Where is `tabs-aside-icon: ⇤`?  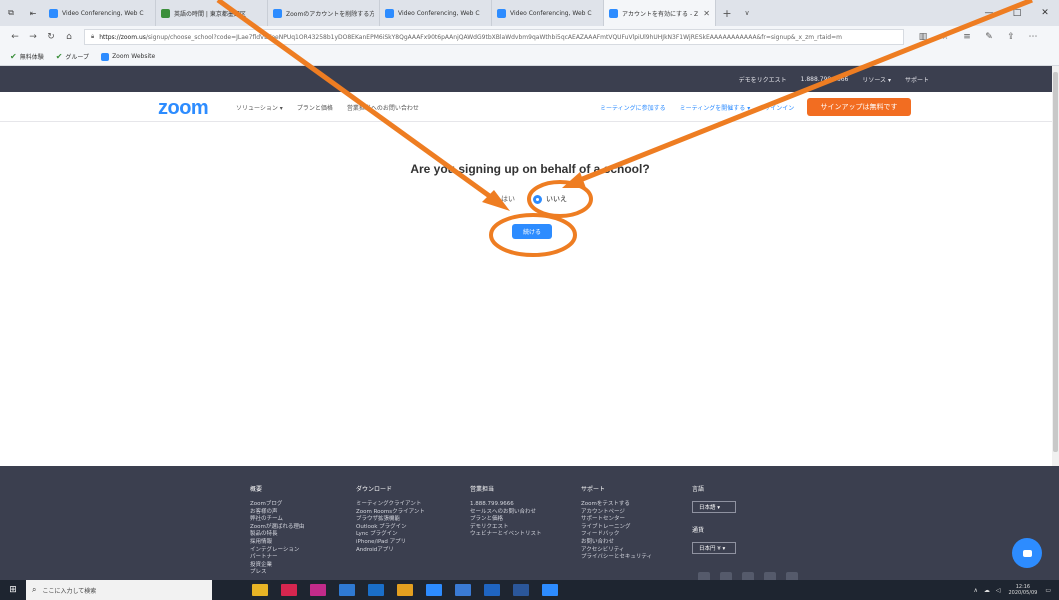
tabs-aside-icon: ⇤ is located at coordinates (33, 13).